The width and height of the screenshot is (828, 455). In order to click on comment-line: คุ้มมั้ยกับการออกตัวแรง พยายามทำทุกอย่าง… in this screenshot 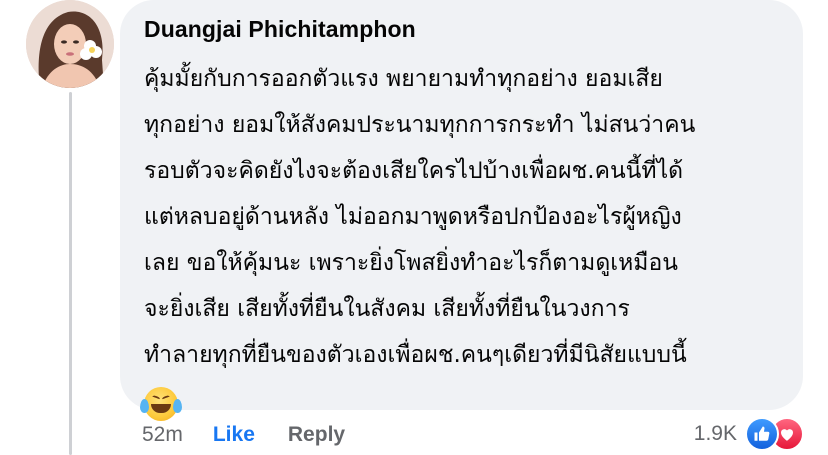, I will do `click(403, 79)`.